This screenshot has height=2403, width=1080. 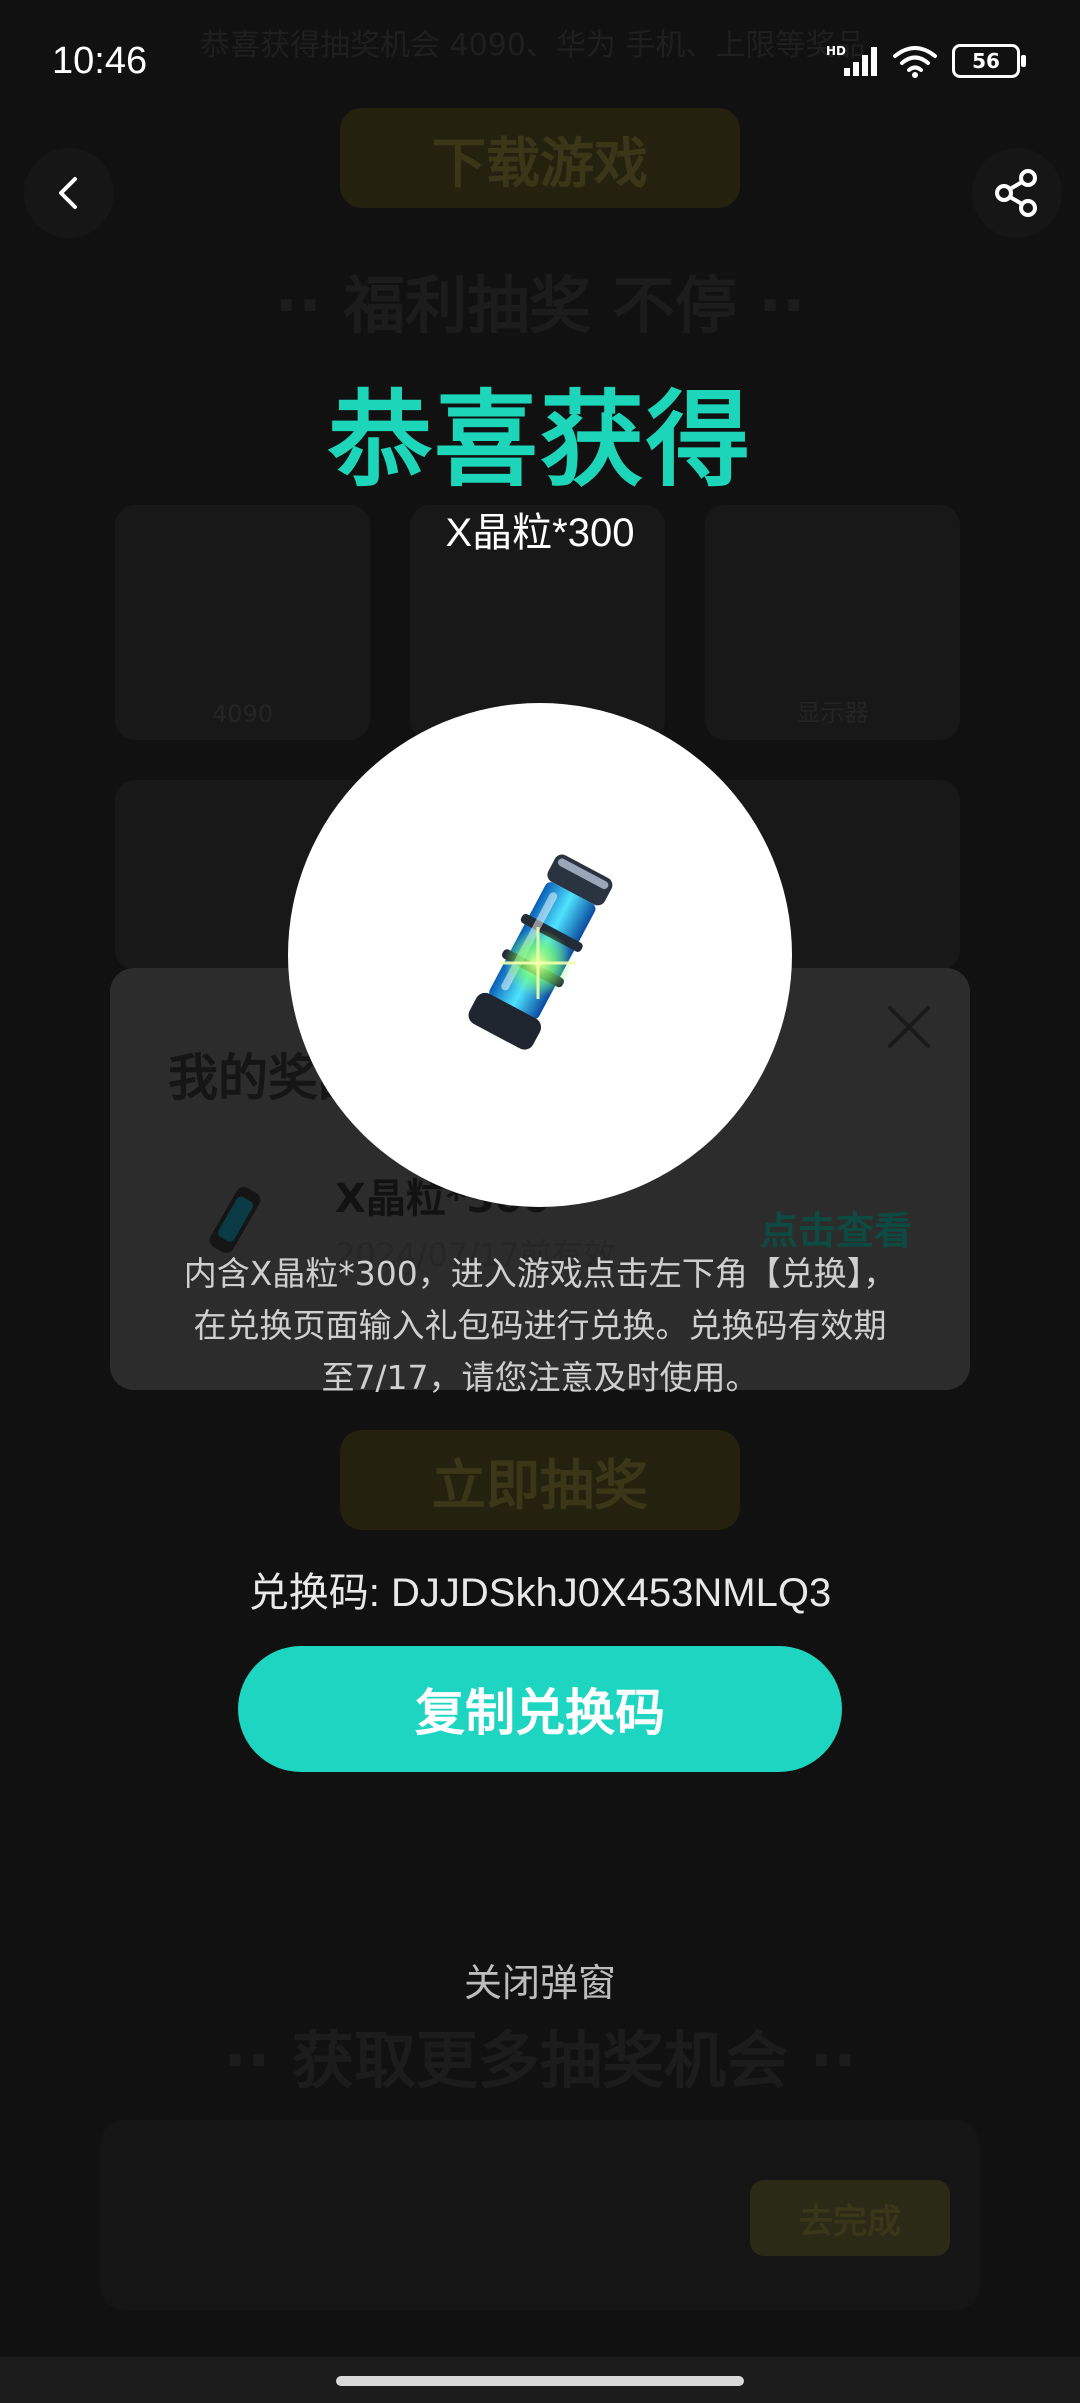 I want to click on status-time: 10:46, so click(x=100, y=61).